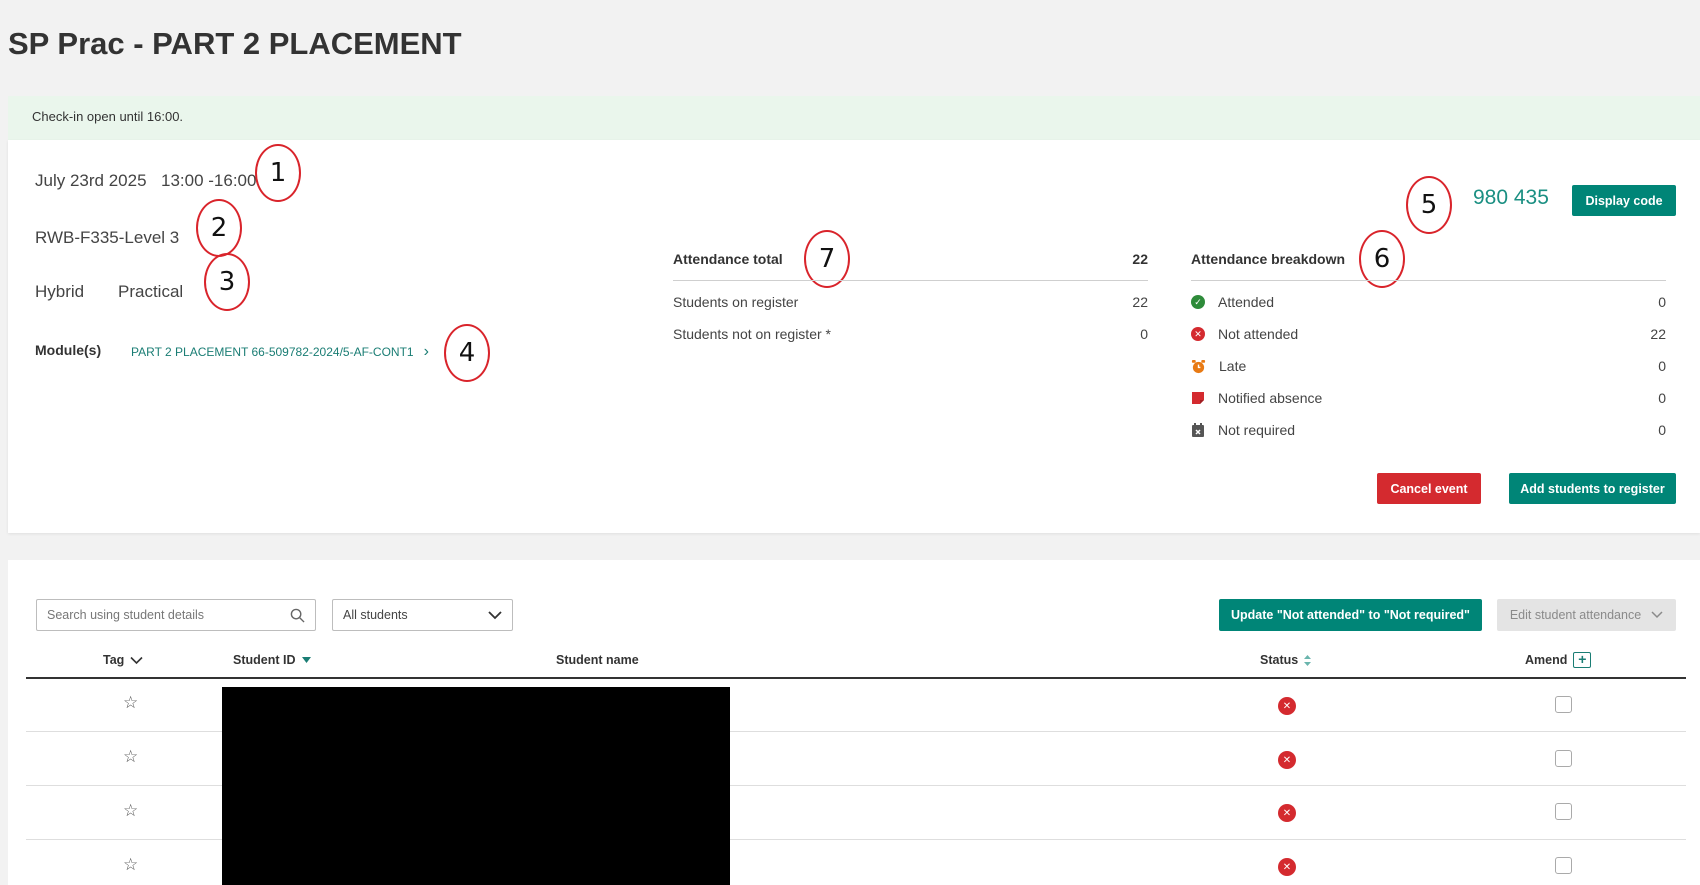  I want to click on annotation-marker-4: 4, so click(467, 353).